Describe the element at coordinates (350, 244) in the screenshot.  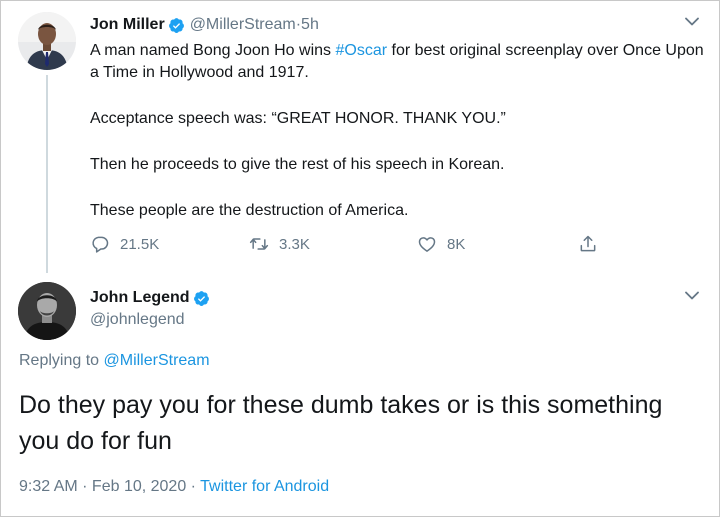
I see `tweet1-action-bar: 21.5K 3.3K 8K` at that location.